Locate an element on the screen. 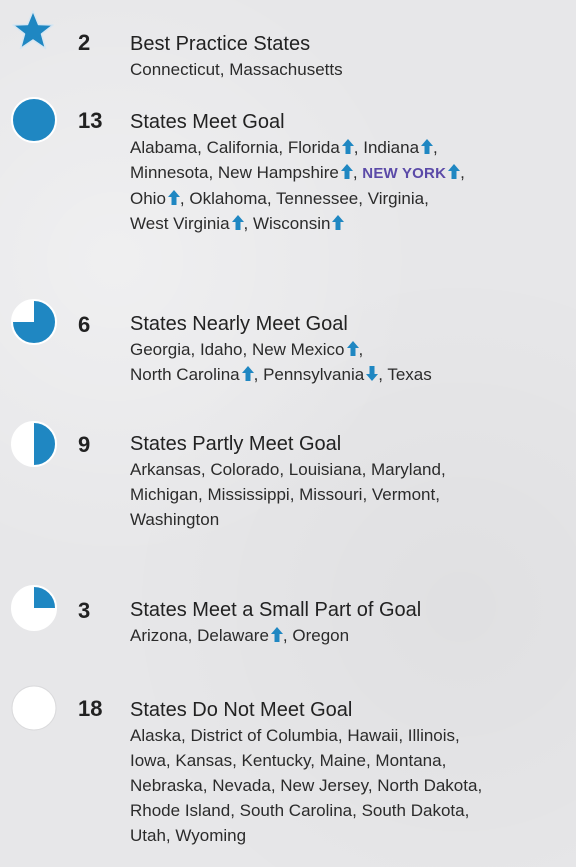 The width and height of the screenshot is (576, 867). state-north-dakota: North Dakota is located at coordinates (427, 785).